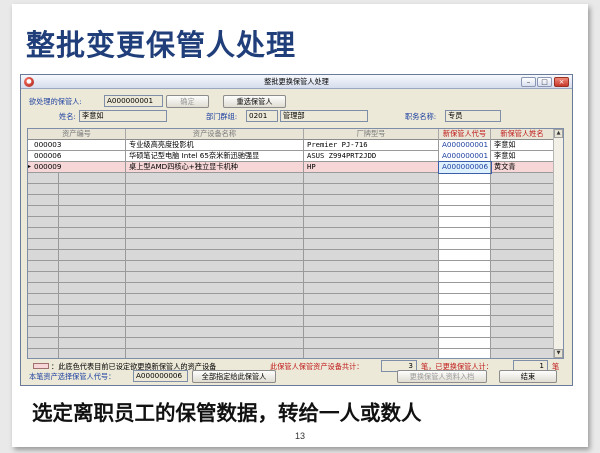  What do you see at coordinates (421, 116) in the screenshot?
I see `job-title-label: 职务名称:` at bounding box center [421, 116].